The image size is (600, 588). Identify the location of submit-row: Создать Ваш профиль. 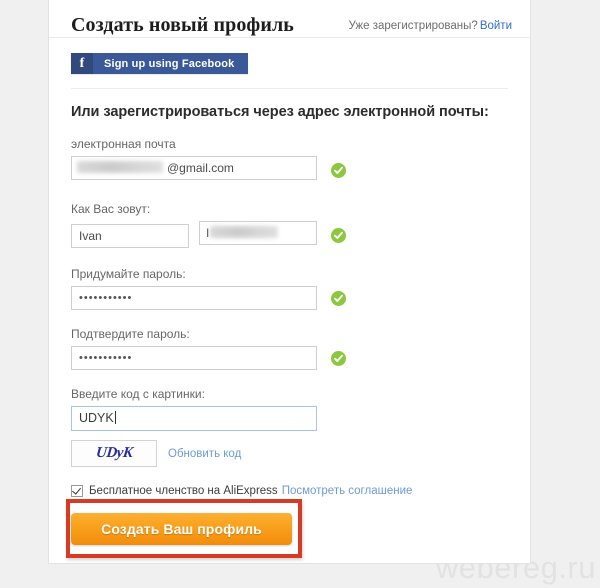
(289, 529).